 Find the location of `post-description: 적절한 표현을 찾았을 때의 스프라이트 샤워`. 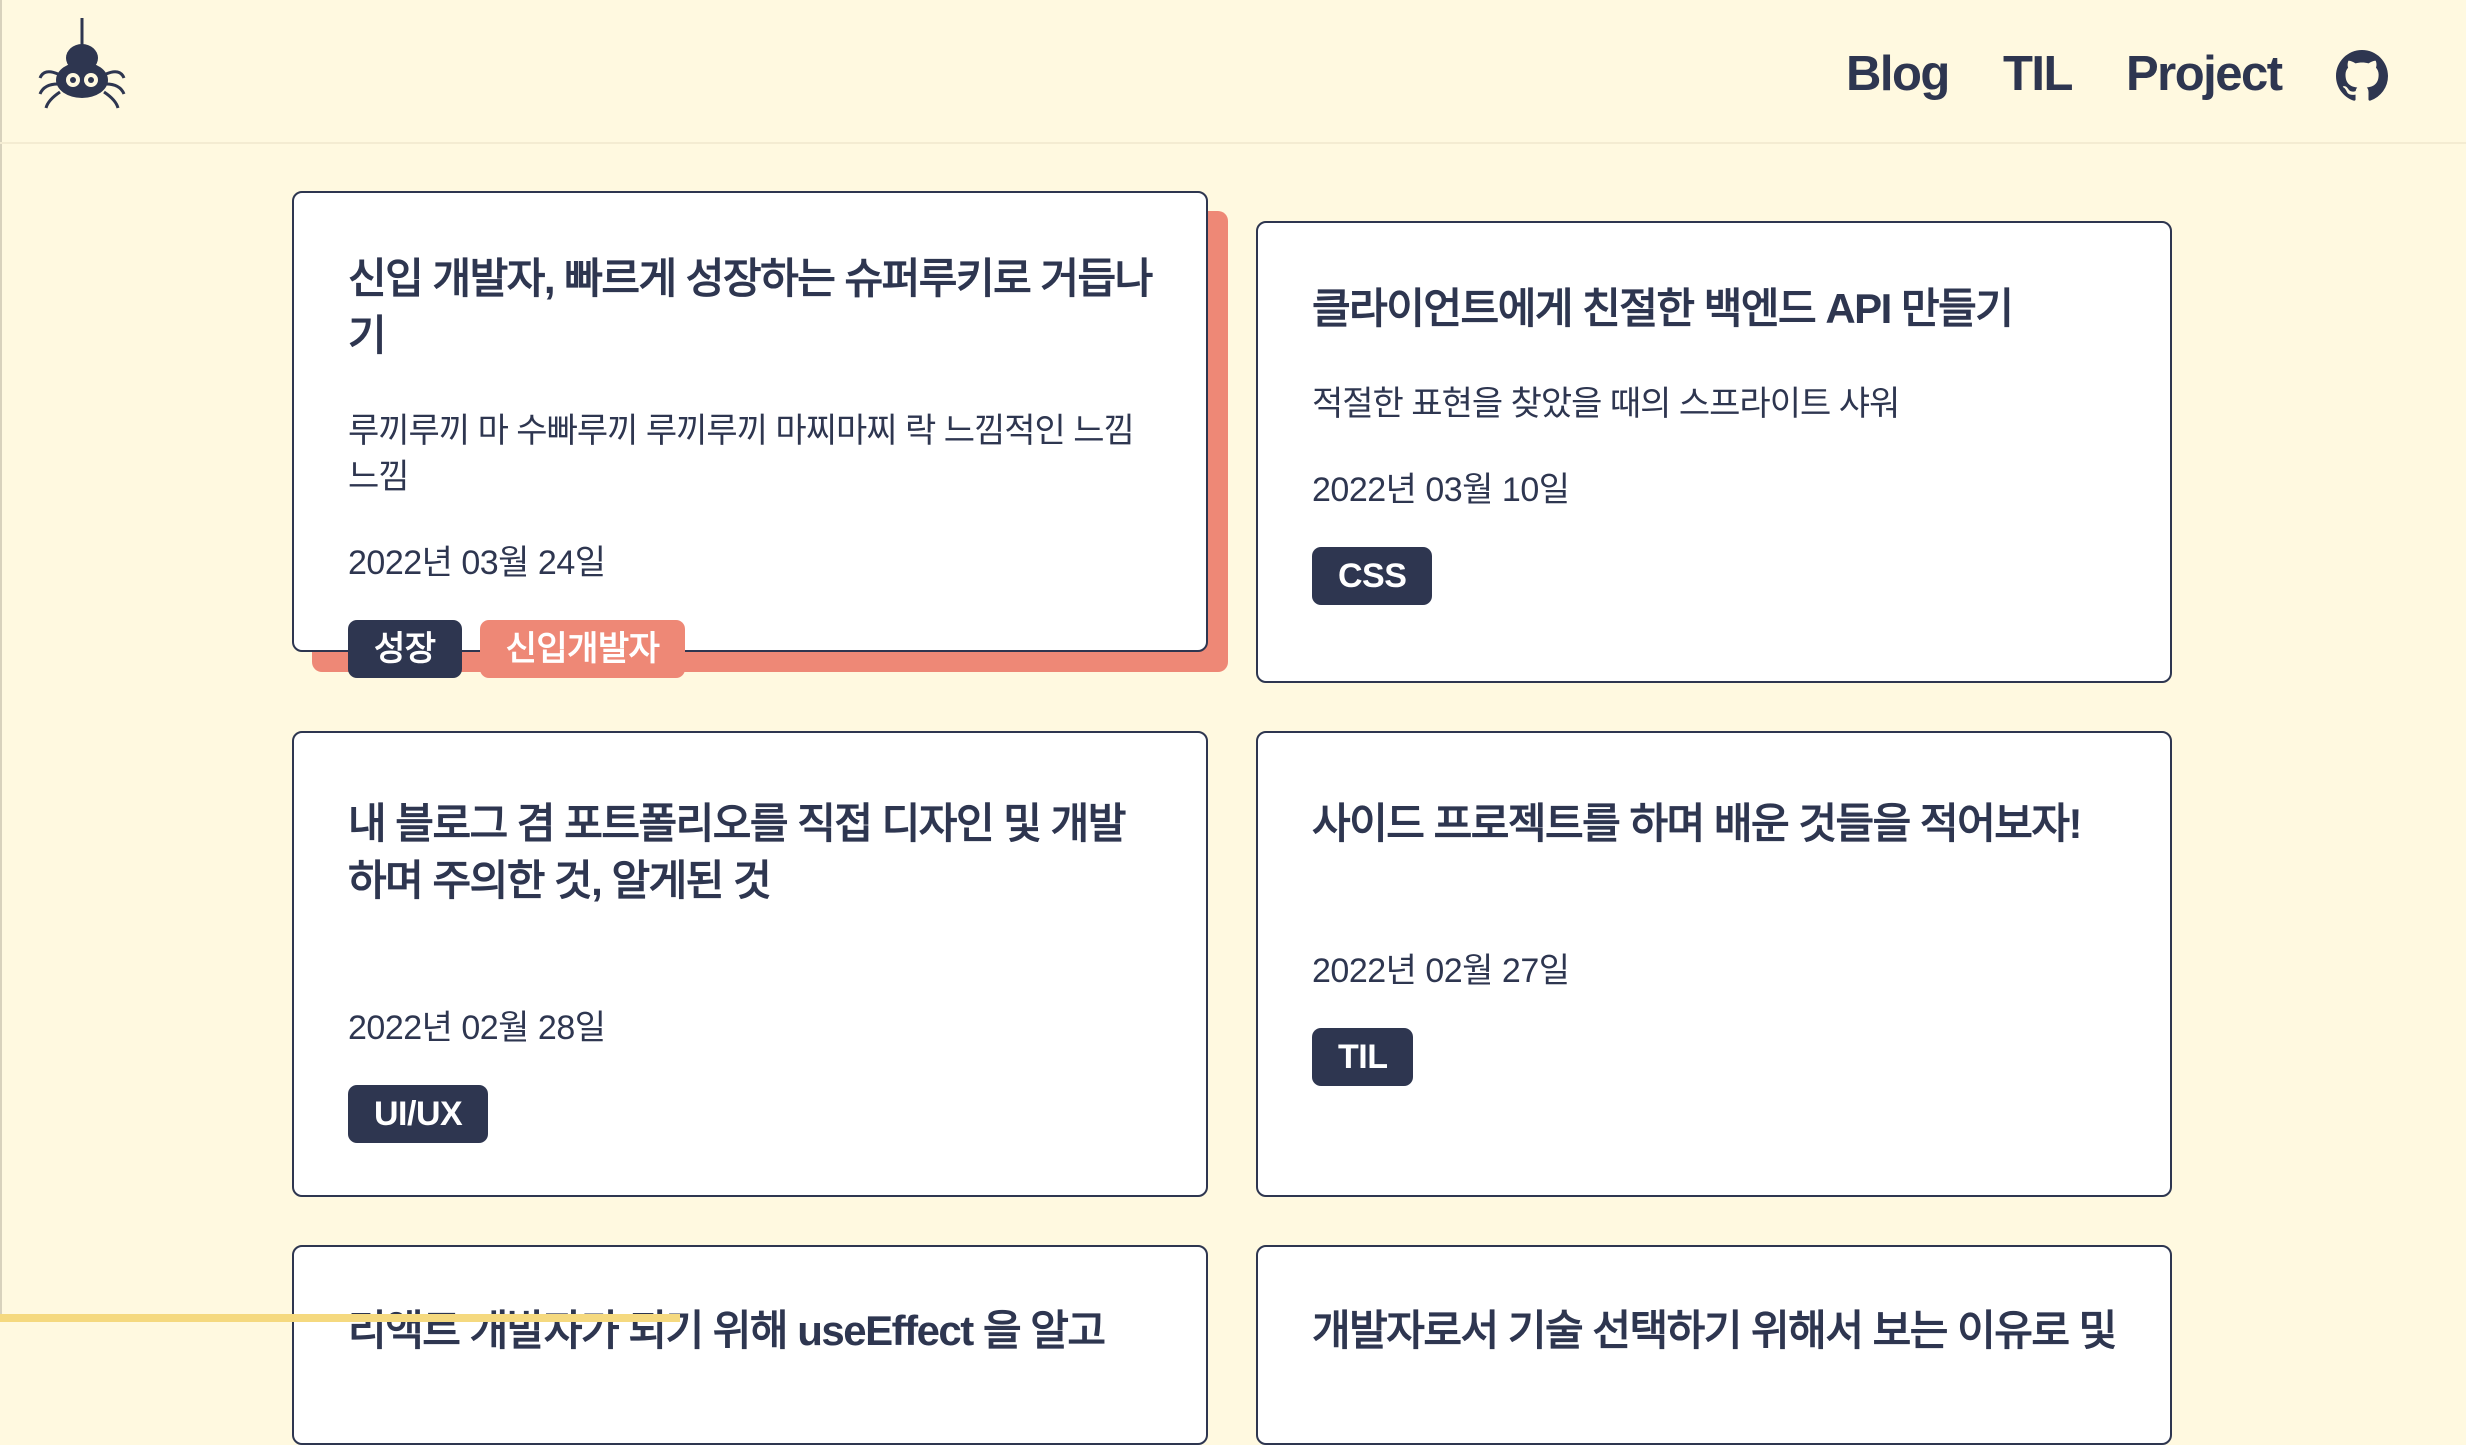

post-description: 적절한 표현을 찾았을 때의 스프라이트 샤워 is located at coordinates (1606, 404).